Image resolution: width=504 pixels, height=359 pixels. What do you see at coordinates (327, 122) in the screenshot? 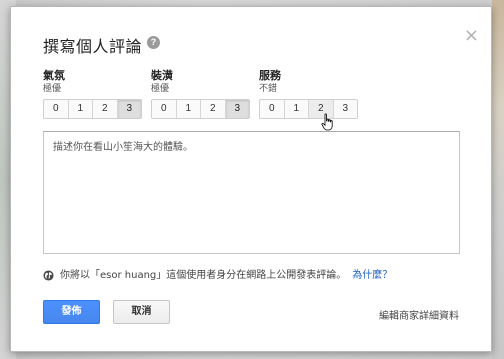
I see `hand-cursor-icon` at bounding box center [327, 122].